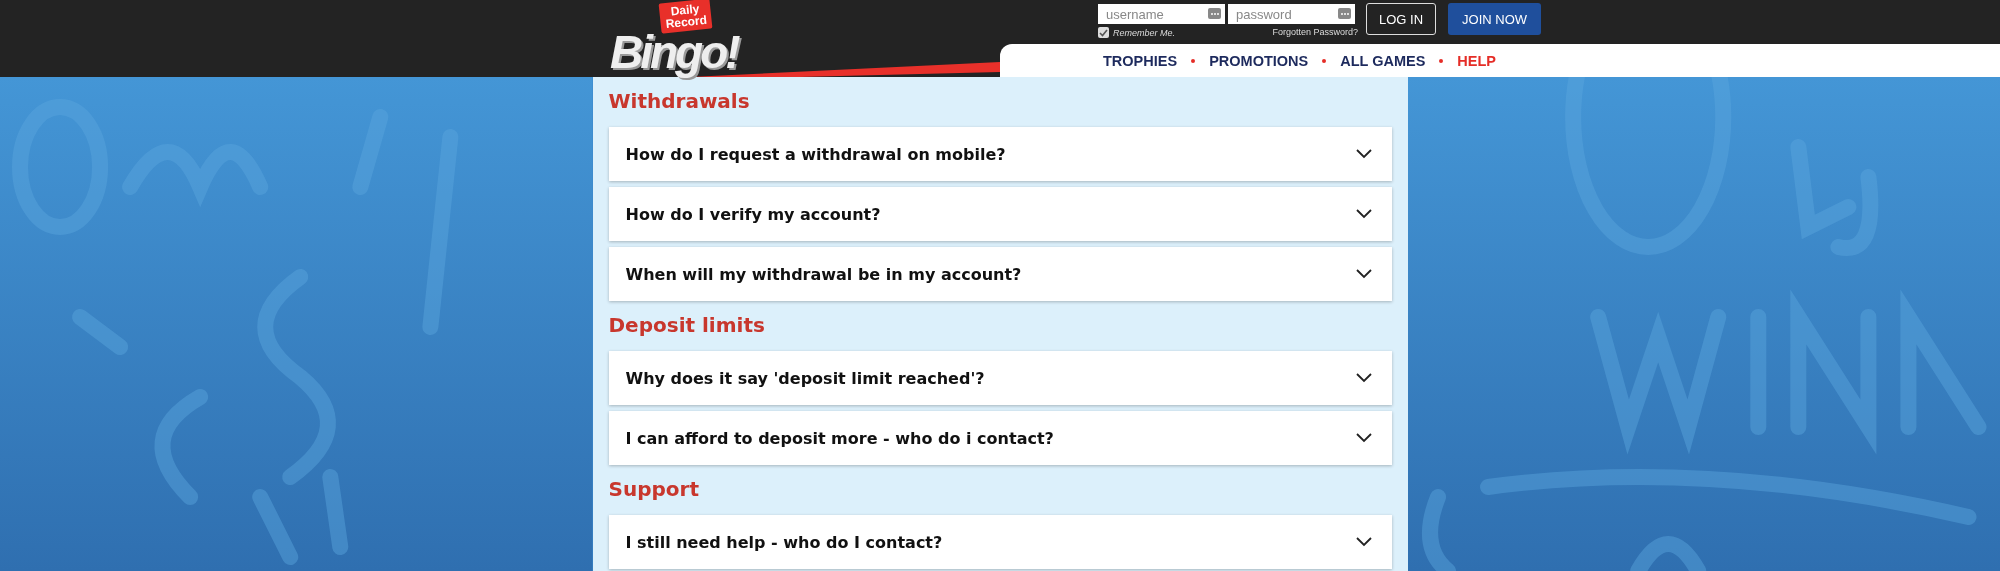 This screenshot has height=571, width=2000. What do you see at coordinates (1401, 19) in the screenshot?
I see `login-button: LOG IN` at bounding box center [1401, 19].